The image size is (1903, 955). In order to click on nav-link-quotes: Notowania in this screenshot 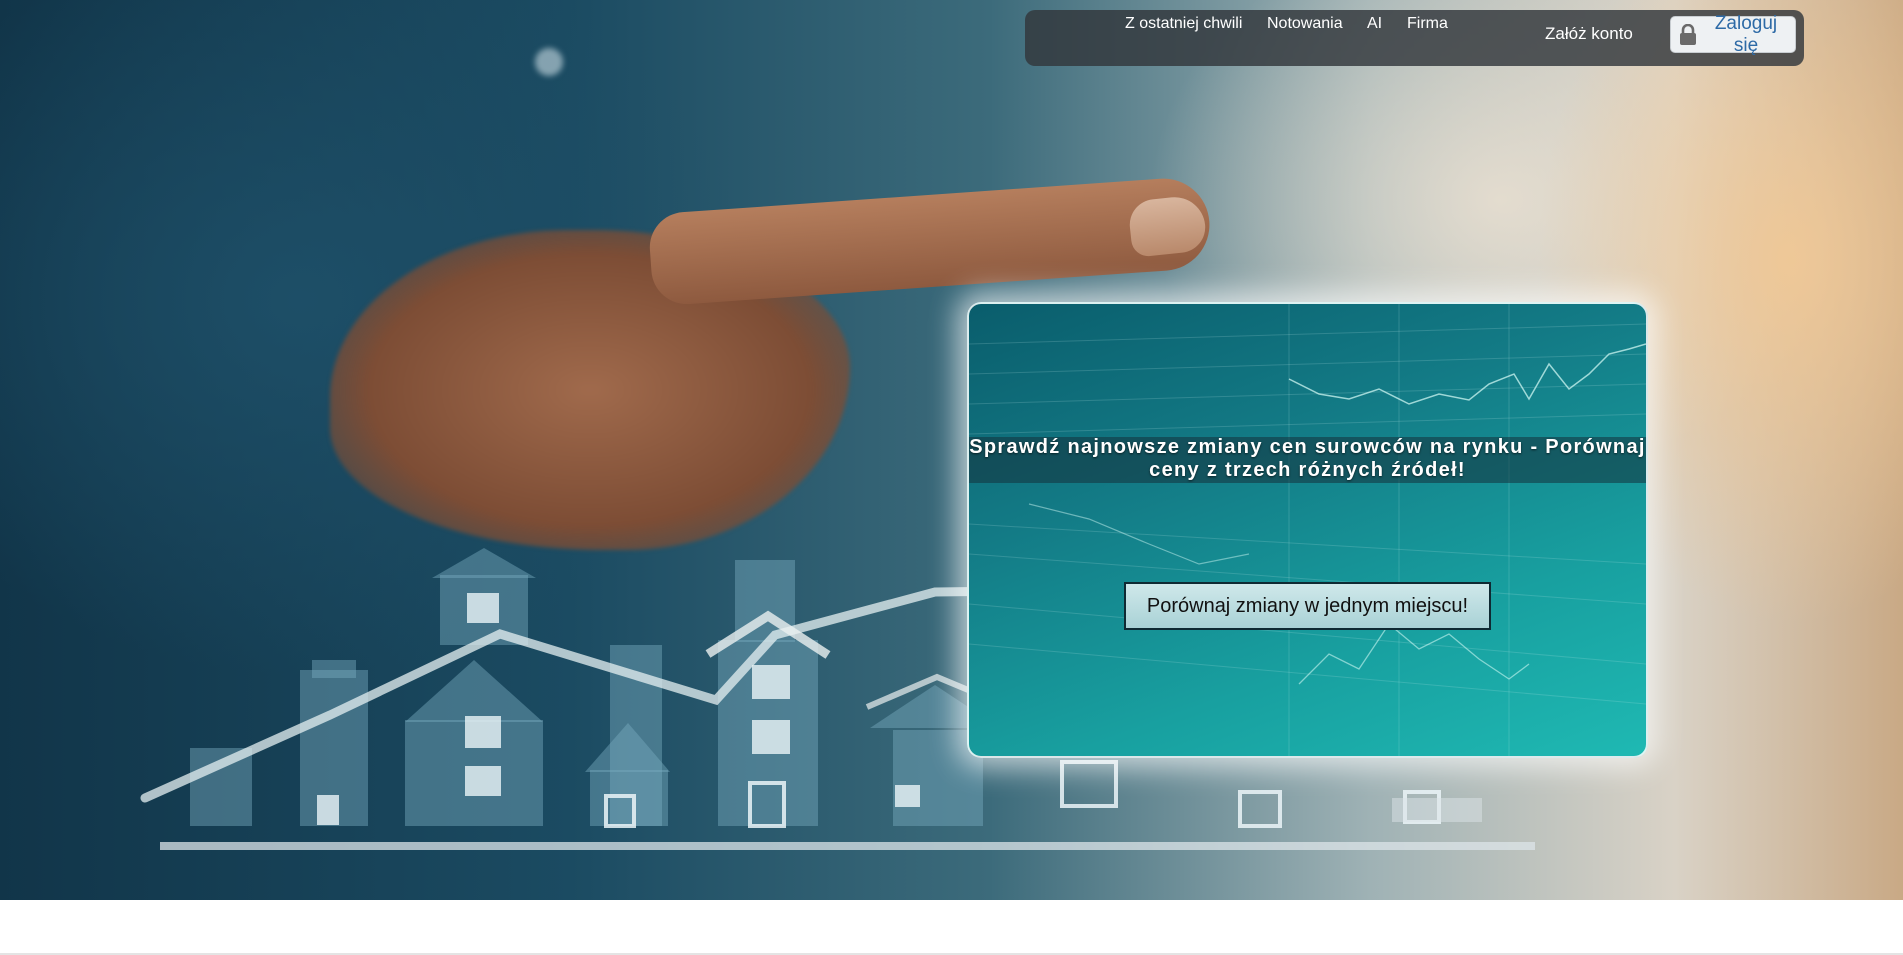, I will do `click(1305, 24)`.